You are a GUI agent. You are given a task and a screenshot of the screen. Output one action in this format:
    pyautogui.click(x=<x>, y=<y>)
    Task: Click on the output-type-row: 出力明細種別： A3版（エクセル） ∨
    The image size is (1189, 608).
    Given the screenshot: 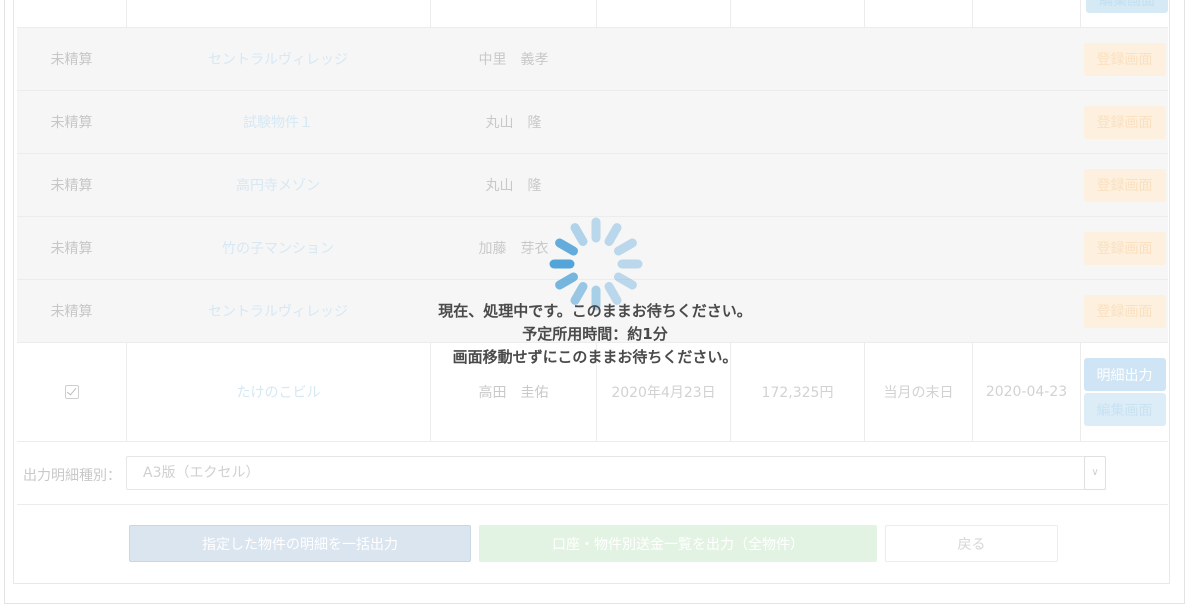 What is the action you would take?
    pyautogui.click(x=592, y=473)
    